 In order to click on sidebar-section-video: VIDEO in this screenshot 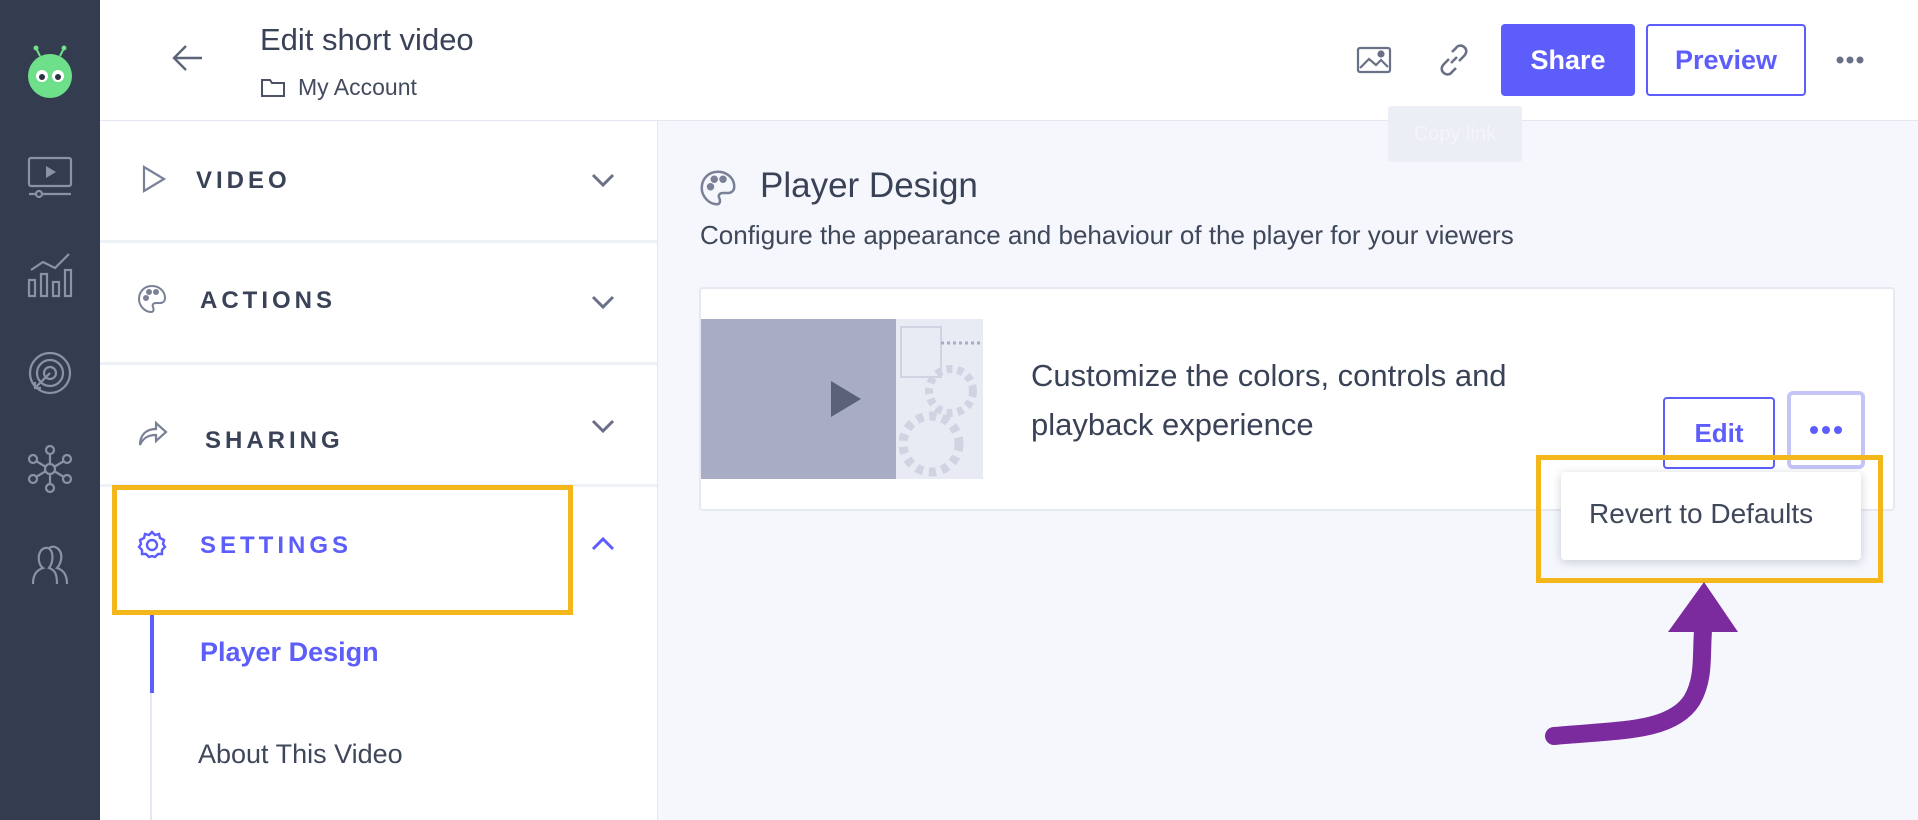, I will do `click(378, 182)`.